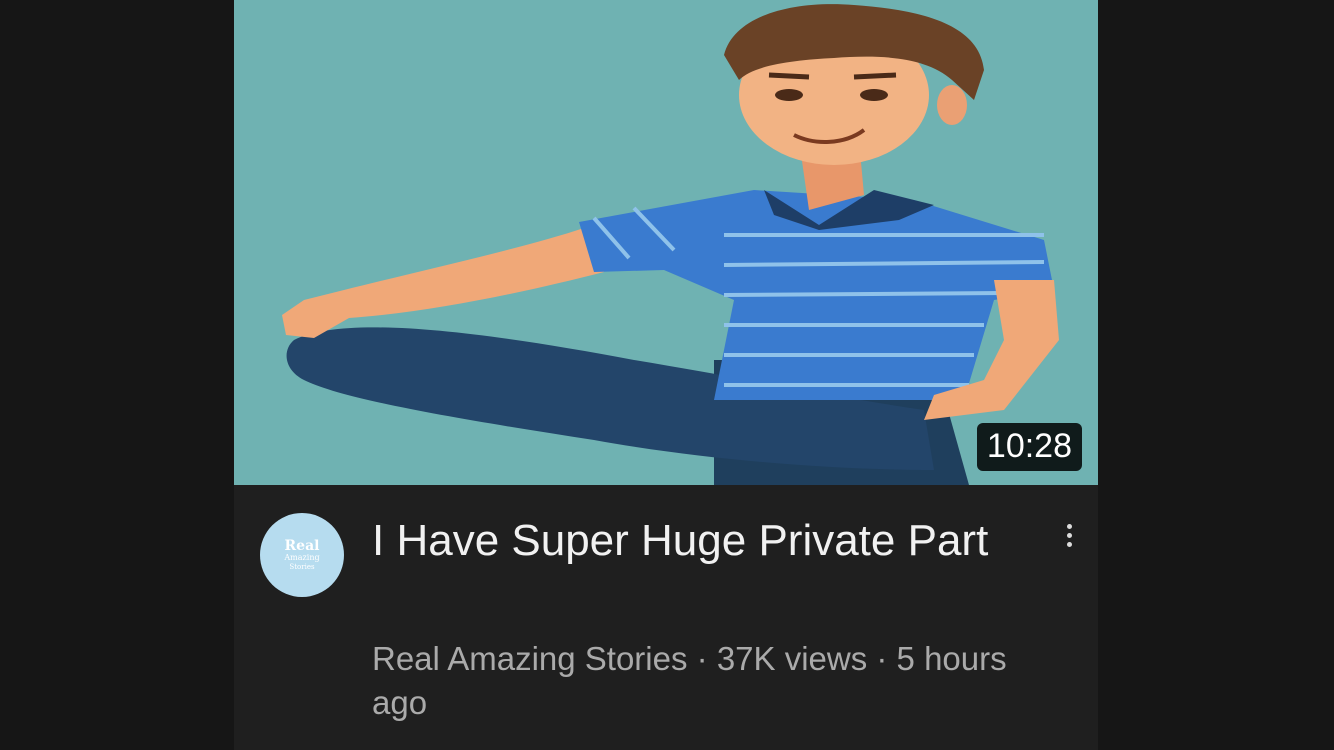  Describe the element at coordinates (1029, 447) in the screenshot. I see `video-duration-badge: 10:28` at that location.